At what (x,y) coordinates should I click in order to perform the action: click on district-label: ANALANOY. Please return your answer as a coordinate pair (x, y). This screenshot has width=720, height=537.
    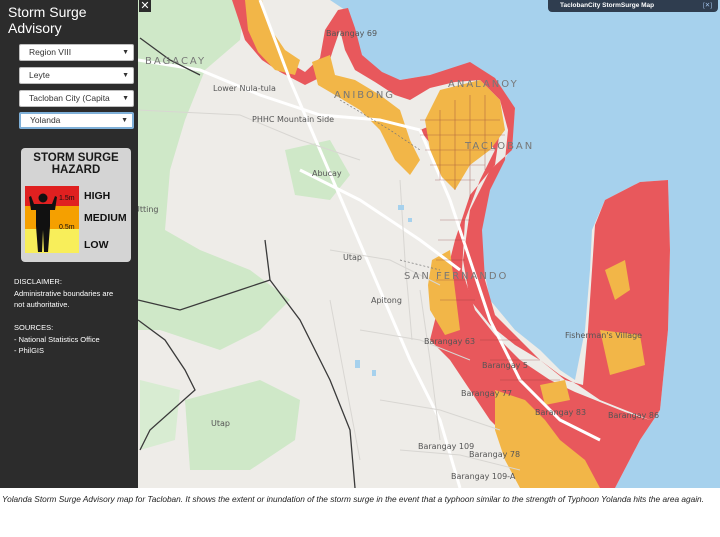
    Looking at the image, I should click on (483, 84).